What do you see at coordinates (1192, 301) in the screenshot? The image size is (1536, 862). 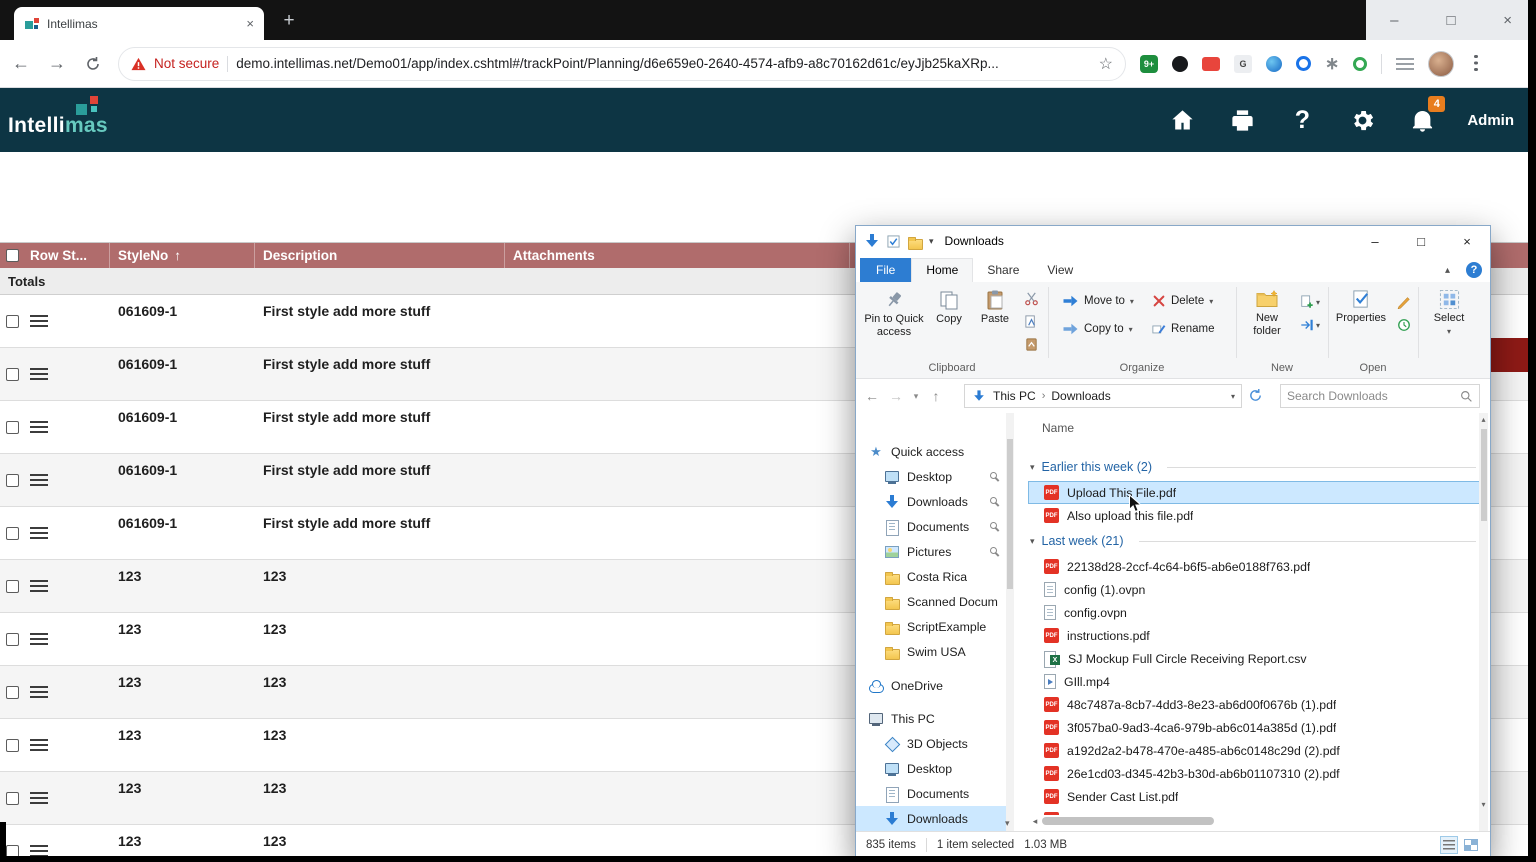 I see `delete-button: Delete ▾` at bounding box center [1192, 301].